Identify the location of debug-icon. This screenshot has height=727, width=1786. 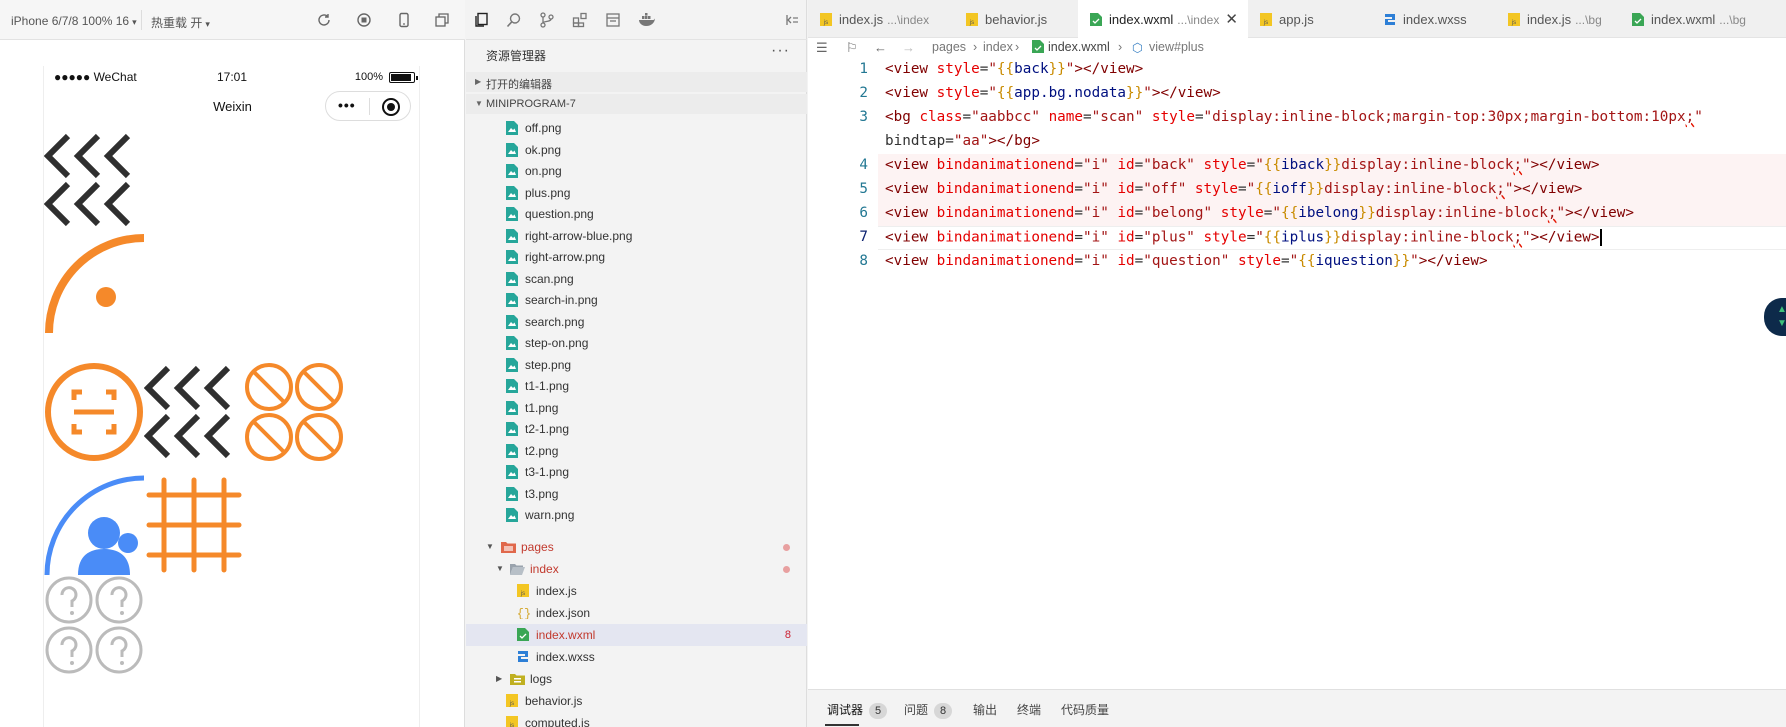
(613, 20).